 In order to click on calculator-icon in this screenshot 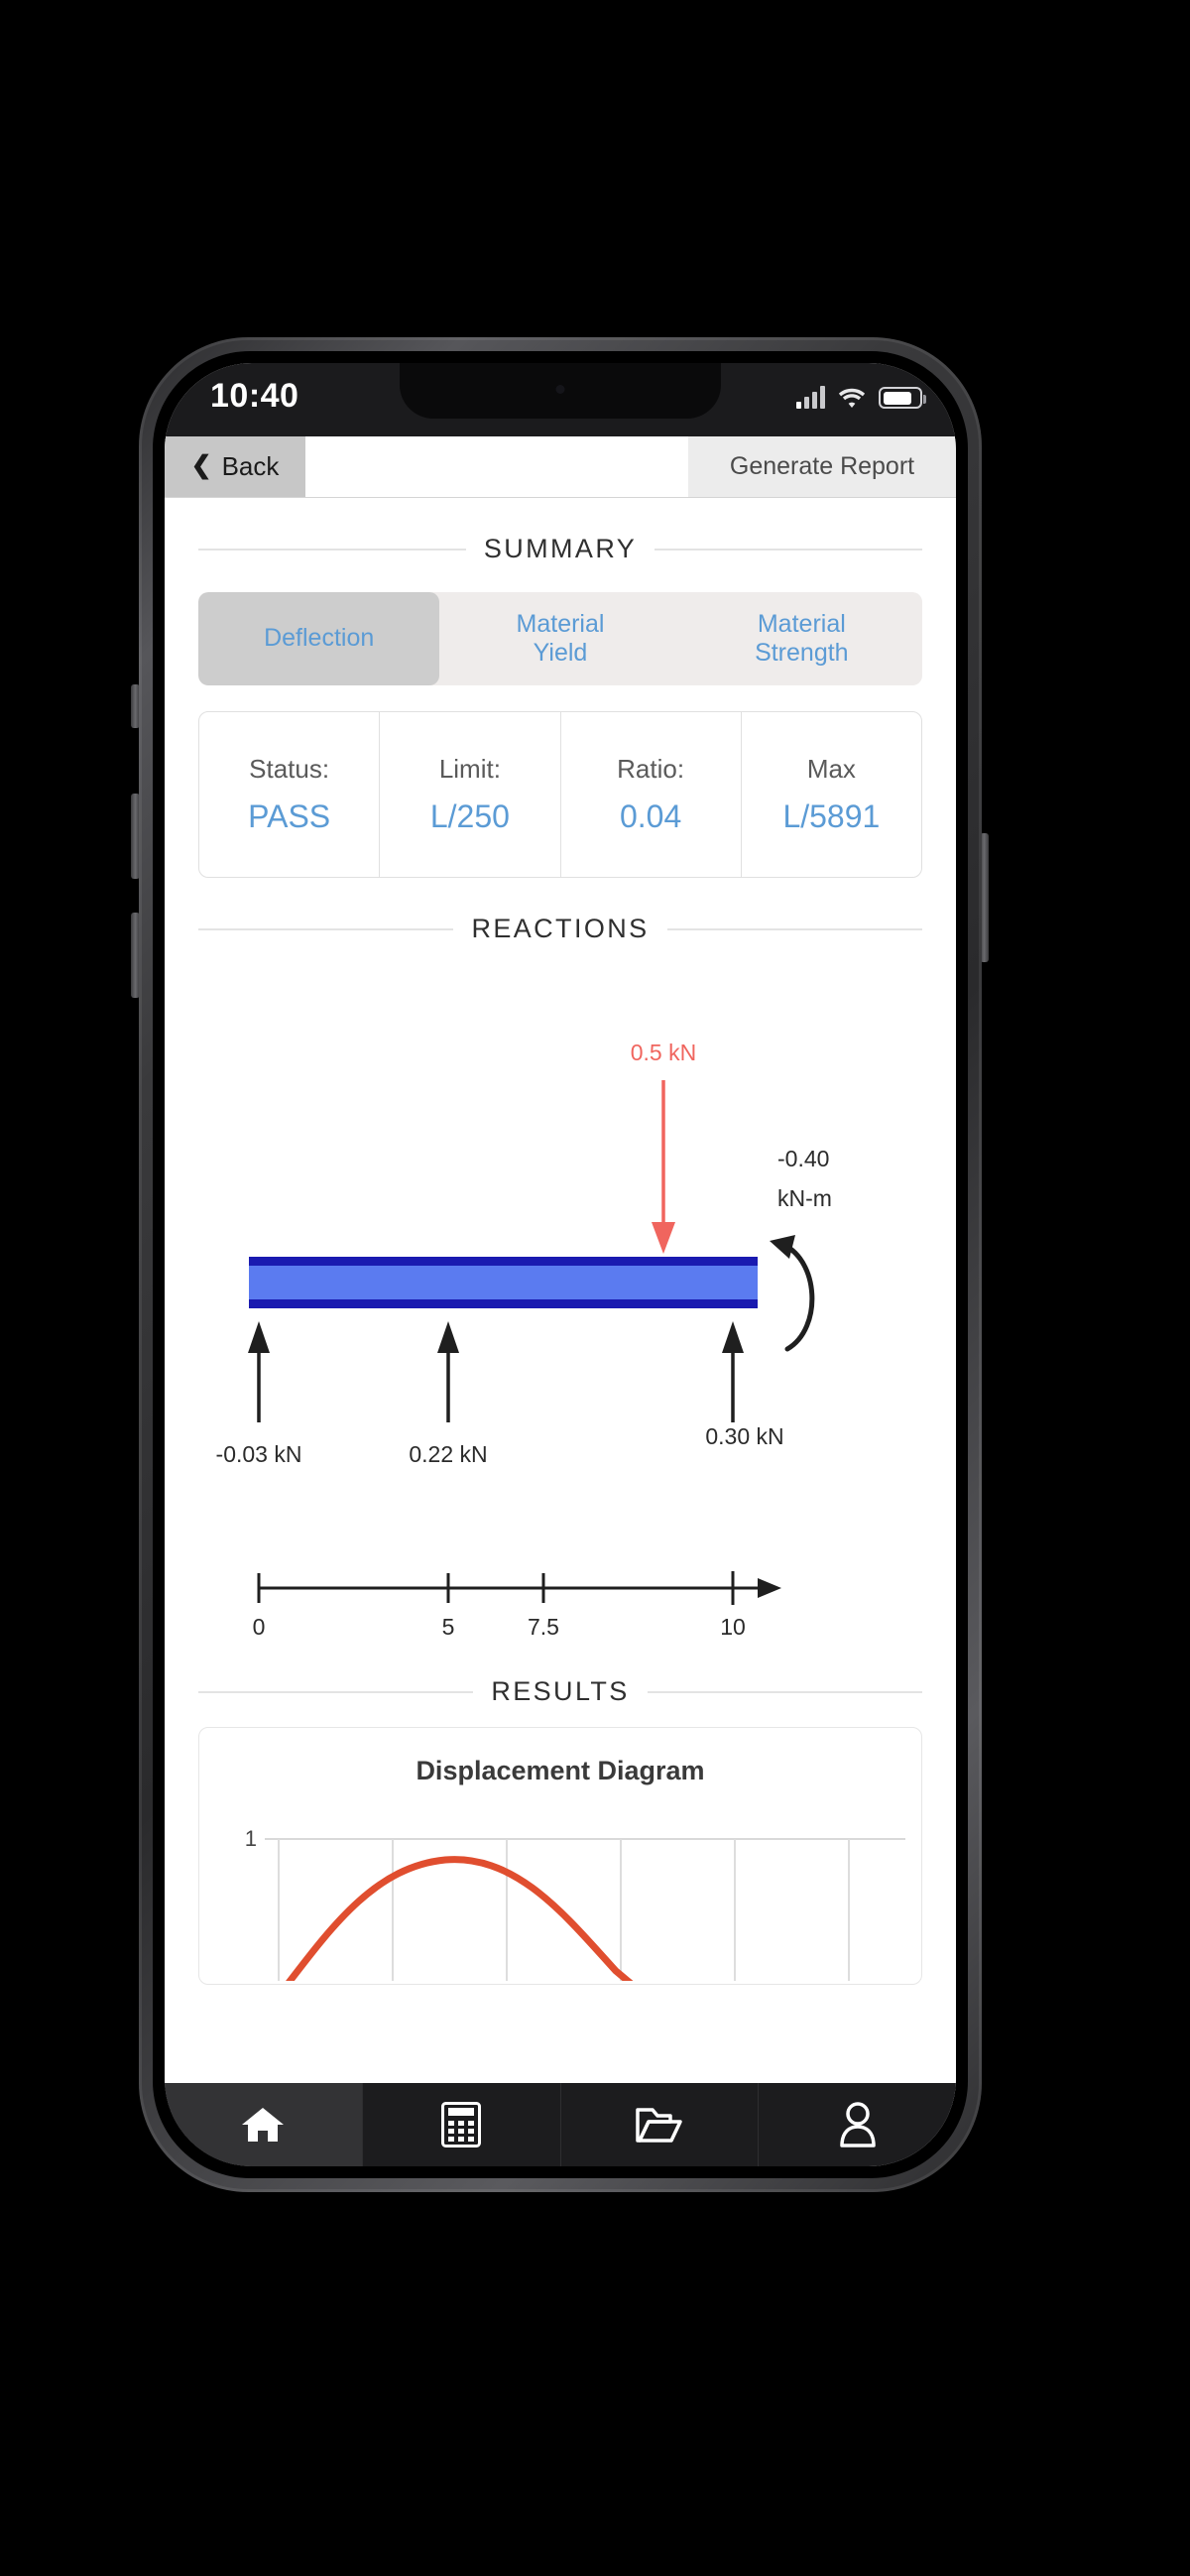, I will do `click(461, 2124)`.